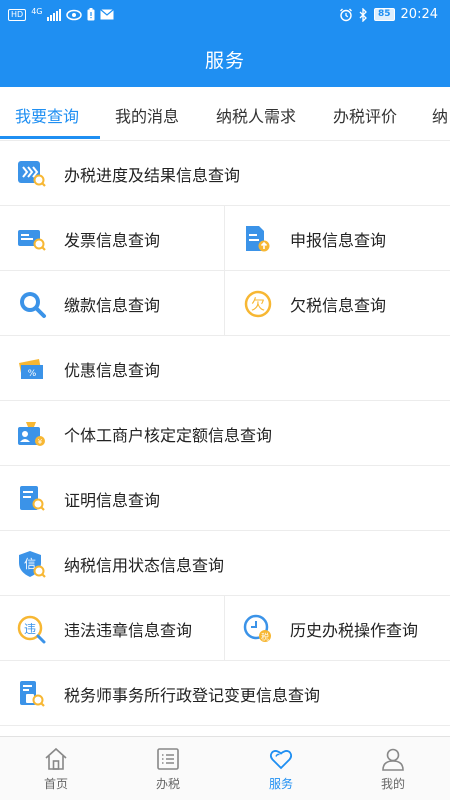  What do you see at coordinates (392, 784) in the screenshot?
I see `nav-mine-label: 我的` at bounding box center [392, 784].